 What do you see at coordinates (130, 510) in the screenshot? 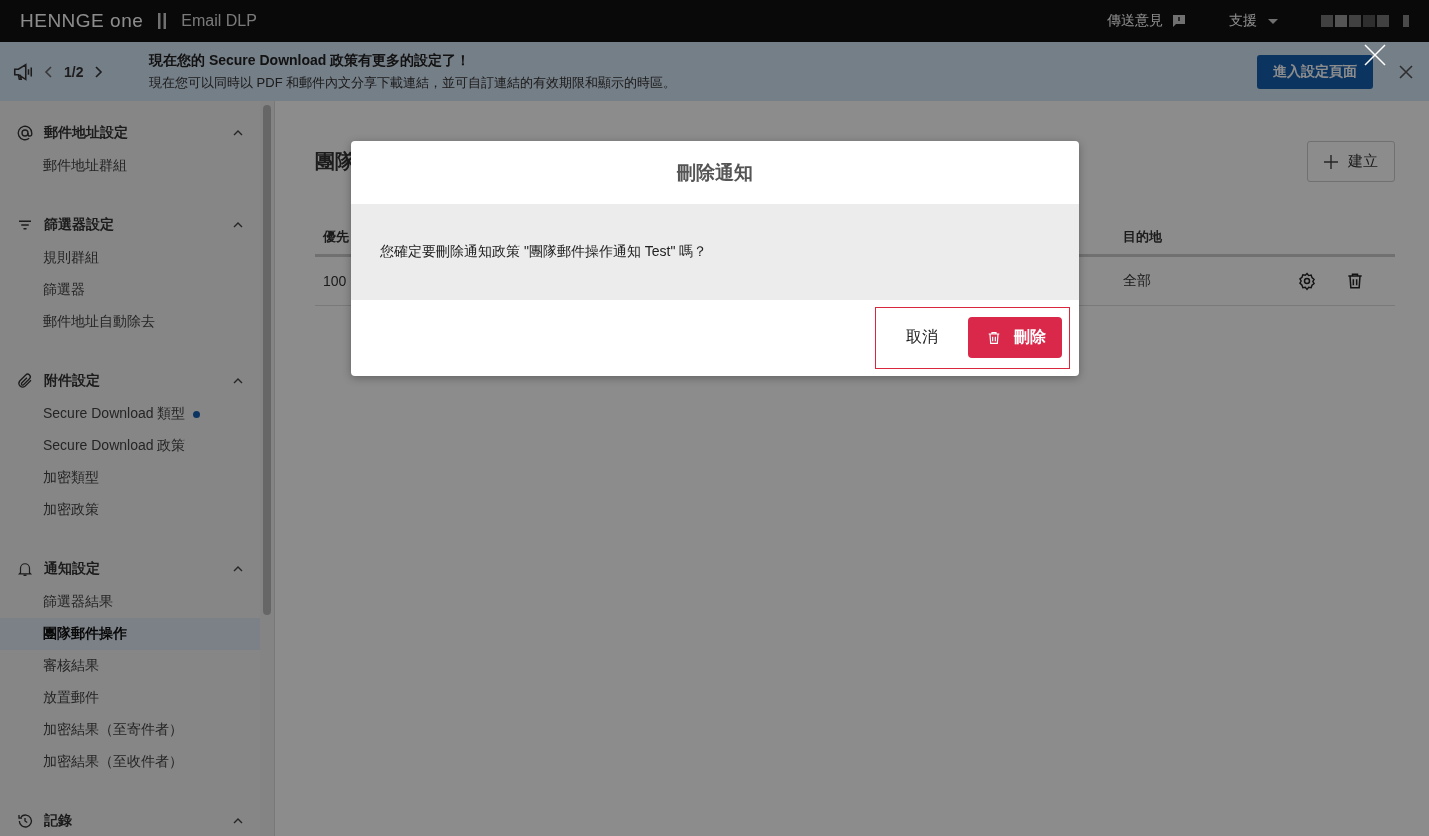
I see `sidebar-item: 加密政策` at bounding box center [130, 510].